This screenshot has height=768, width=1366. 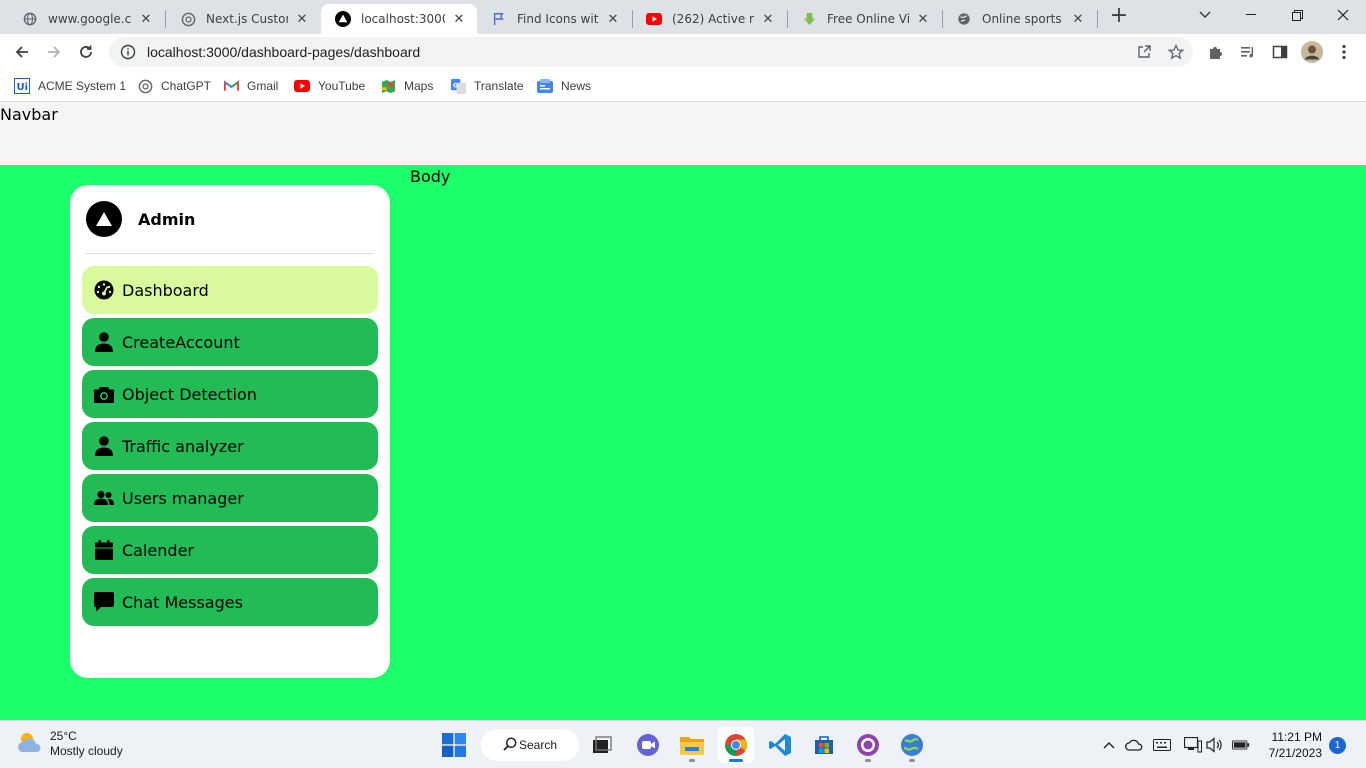 I want to click on cloudy-weather-icon, so click(x=30, y=744).